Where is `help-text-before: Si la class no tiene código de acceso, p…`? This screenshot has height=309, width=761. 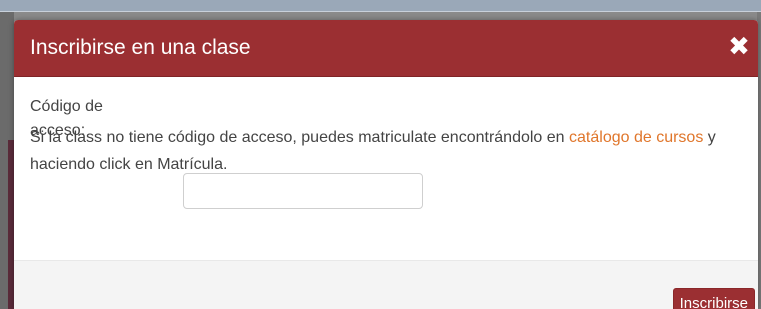 help-text-before: Si la class no tiene código de acceso, p… is located at coordinates (300, 137).